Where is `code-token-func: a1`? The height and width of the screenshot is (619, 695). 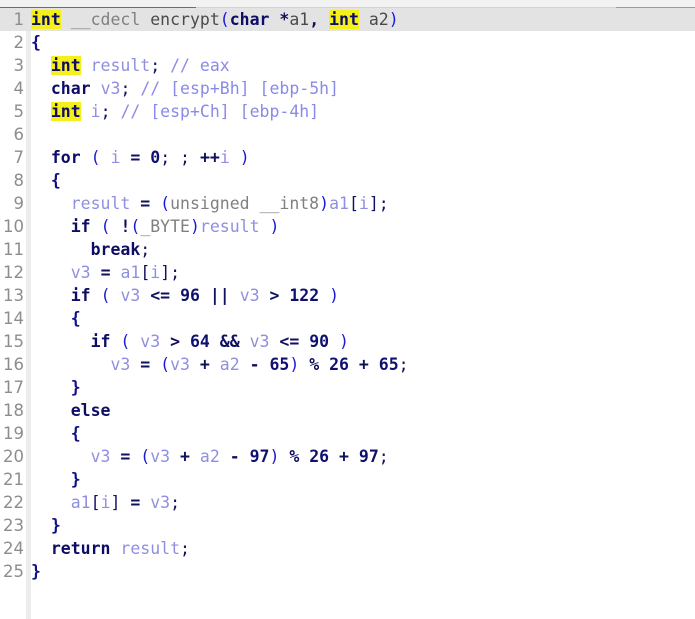 code-token-func: a1 is located at coordinates (299, 19).